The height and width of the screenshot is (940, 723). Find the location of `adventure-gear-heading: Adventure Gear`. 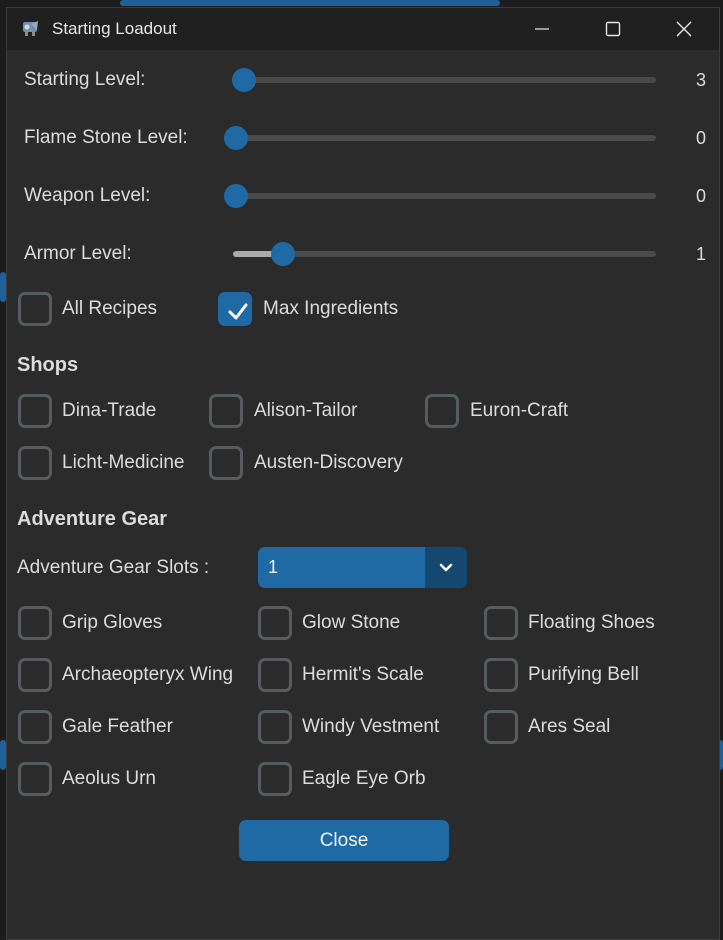

adventure-gear-heading: Adventure Gear is located at coordinates (92, 519).